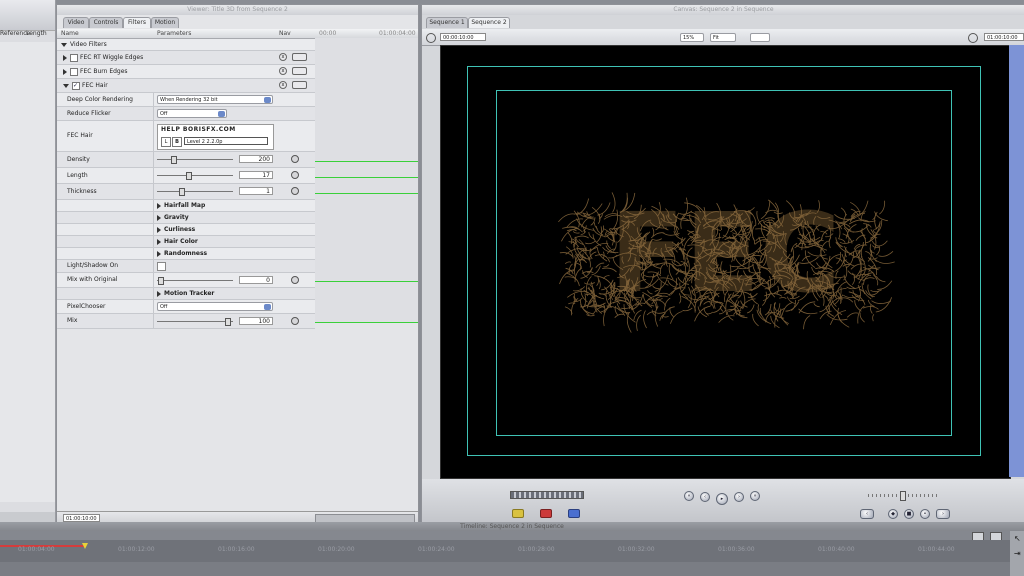  What do you see at coordinates (366, 180) in the screenshot?
I see `keyframe-graph-area` at bounding box center [366, 180].